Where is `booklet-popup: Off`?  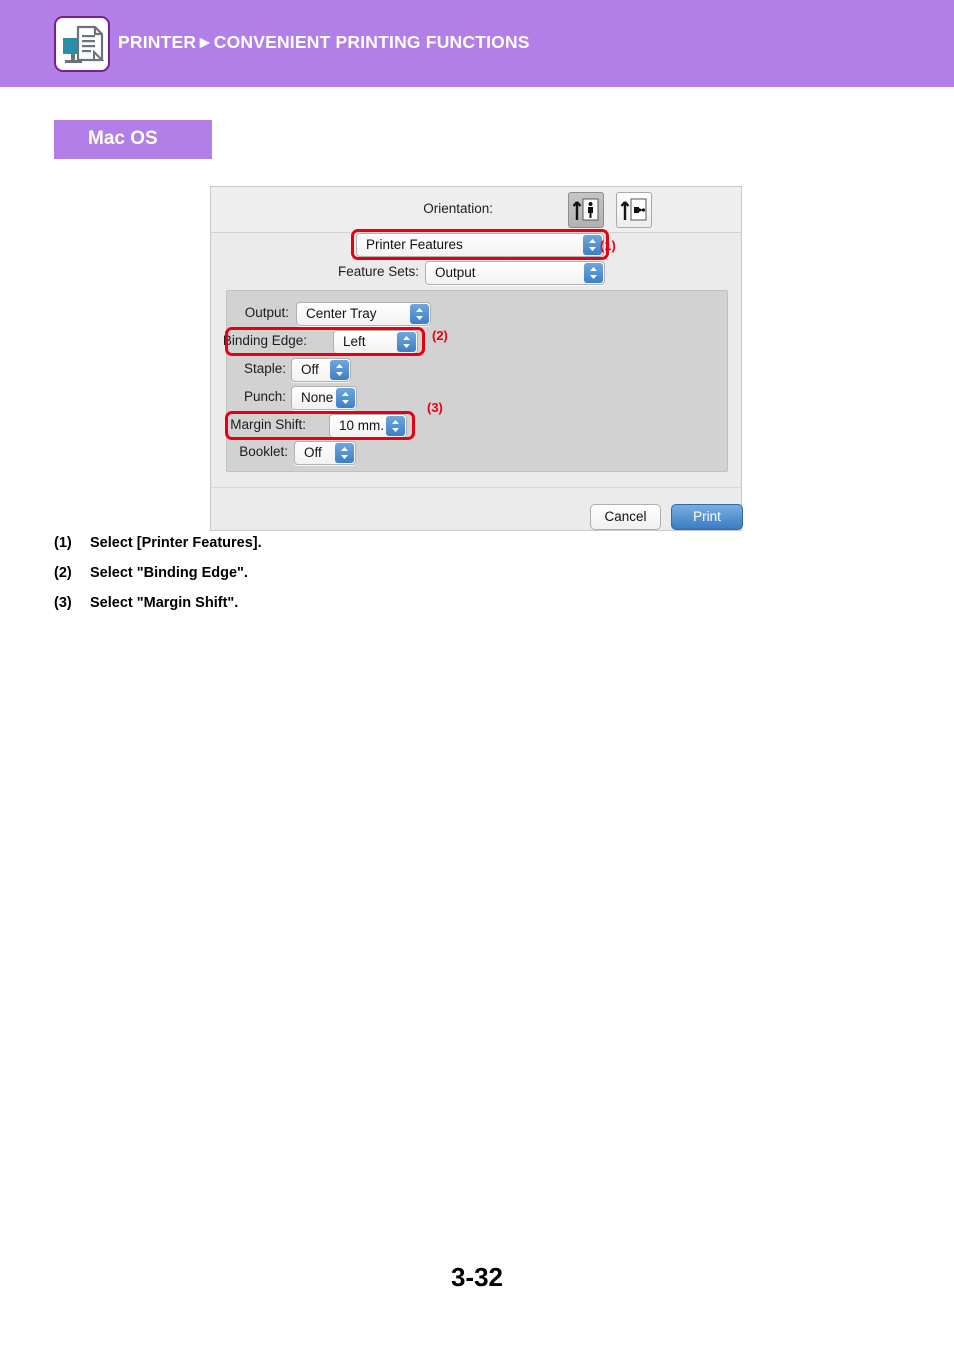
booklet-popup: Off is located at coordinates (325, 453).